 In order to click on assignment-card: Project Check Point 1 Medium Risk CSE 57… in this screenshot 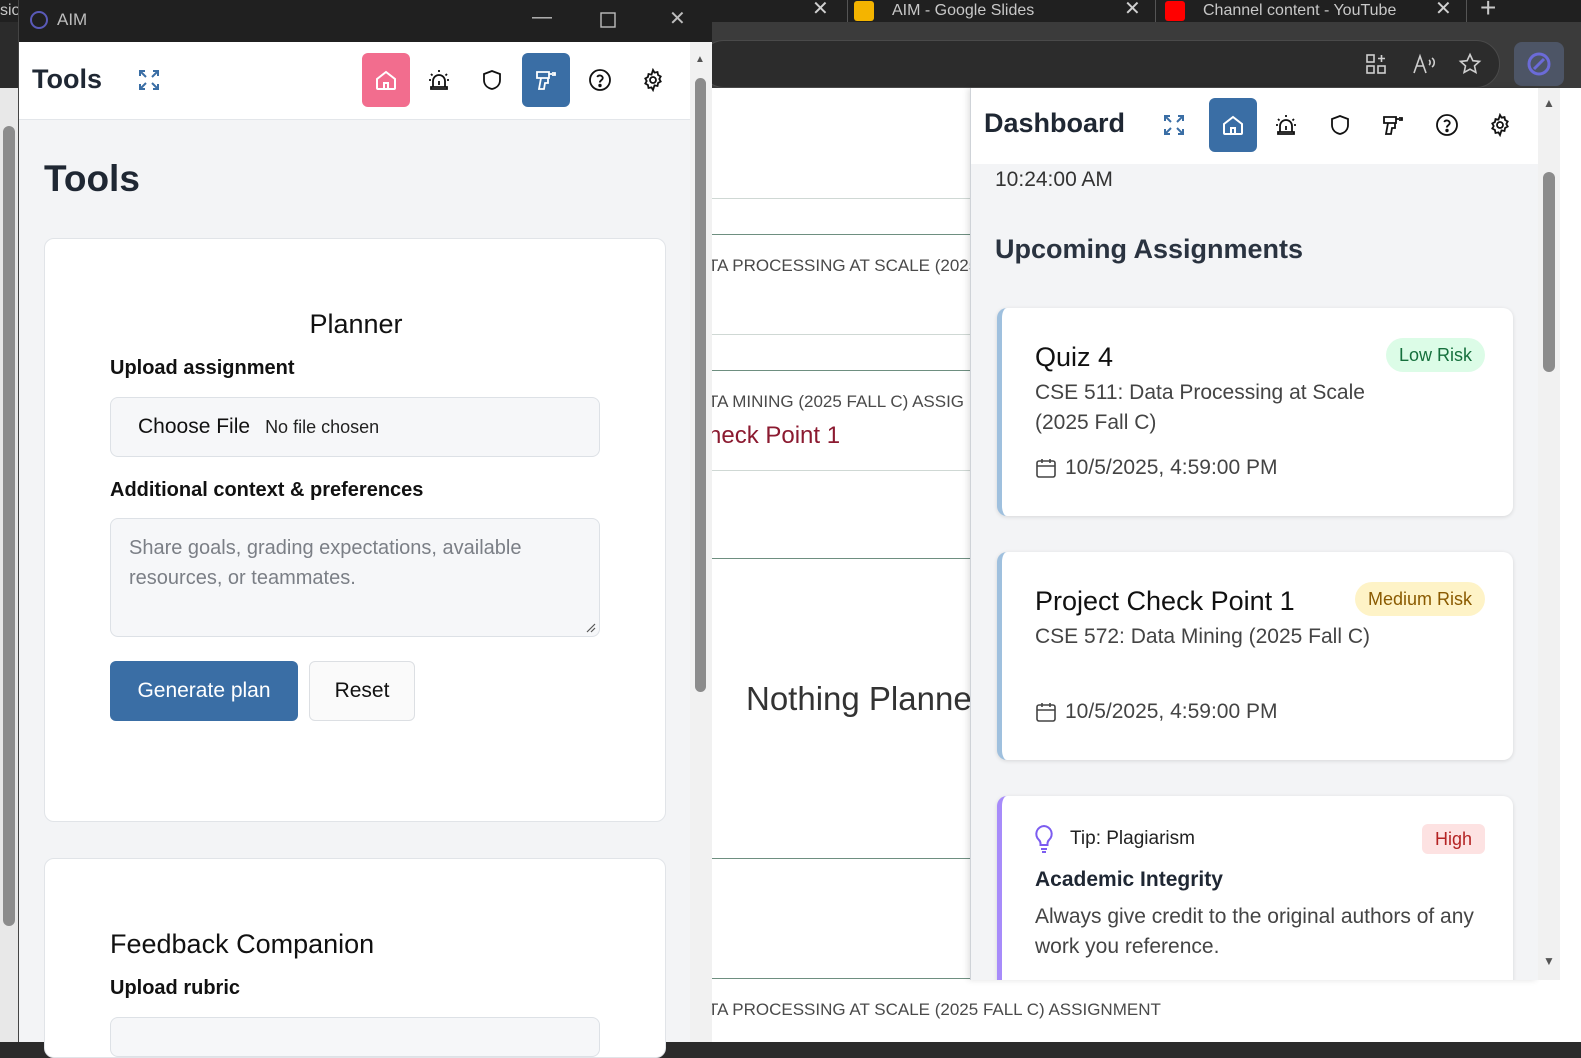, I will do `click(1255, 656)`.